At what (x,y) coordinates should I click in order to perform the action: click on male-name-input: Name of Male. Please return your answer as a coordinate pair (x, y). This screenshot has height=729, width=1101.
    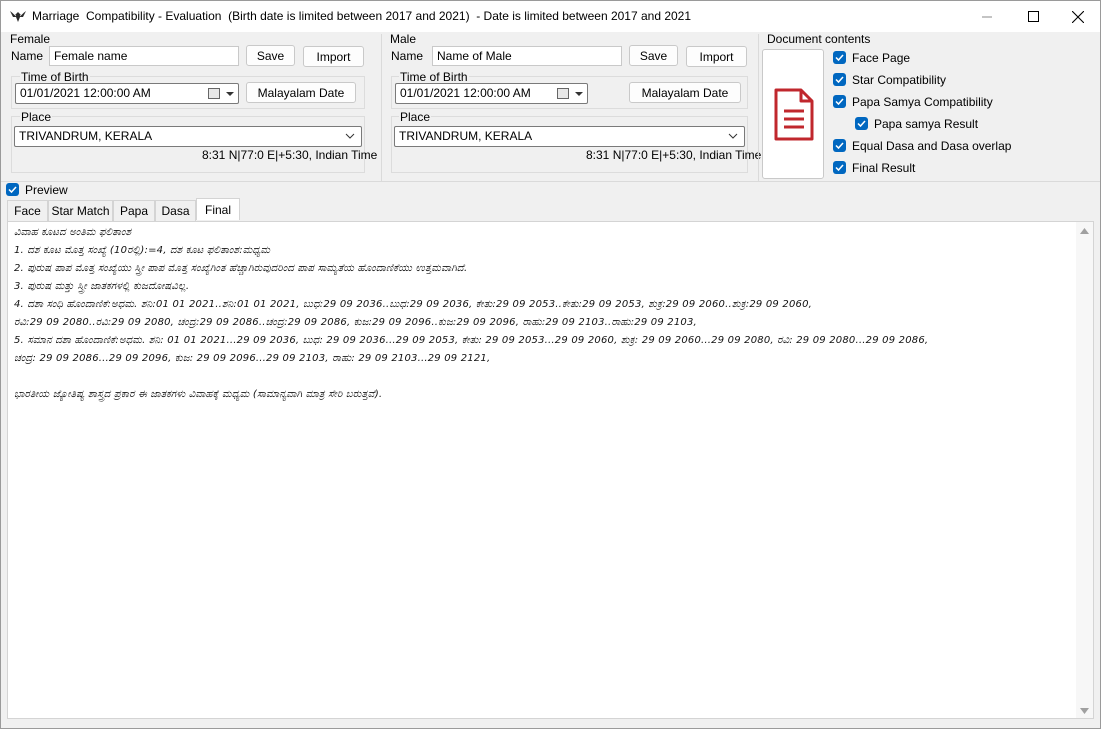
    Looking at the image, I should click on (527, 56).